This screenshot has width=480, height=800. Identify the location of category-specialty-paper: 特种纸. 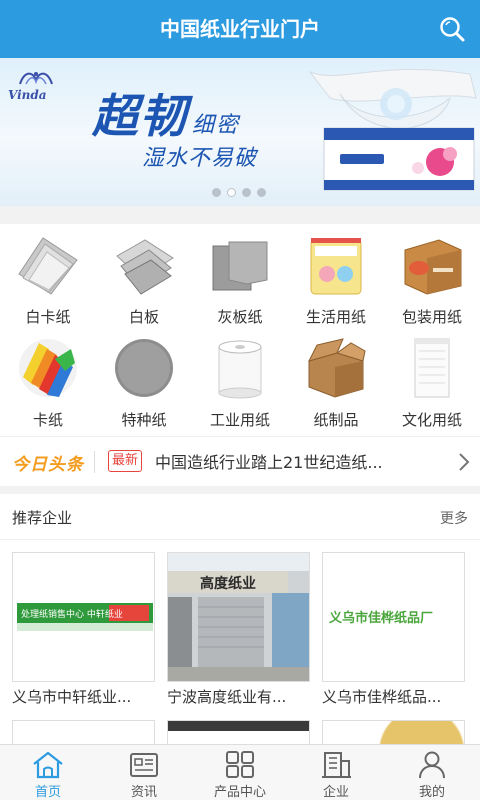
(144, 378).